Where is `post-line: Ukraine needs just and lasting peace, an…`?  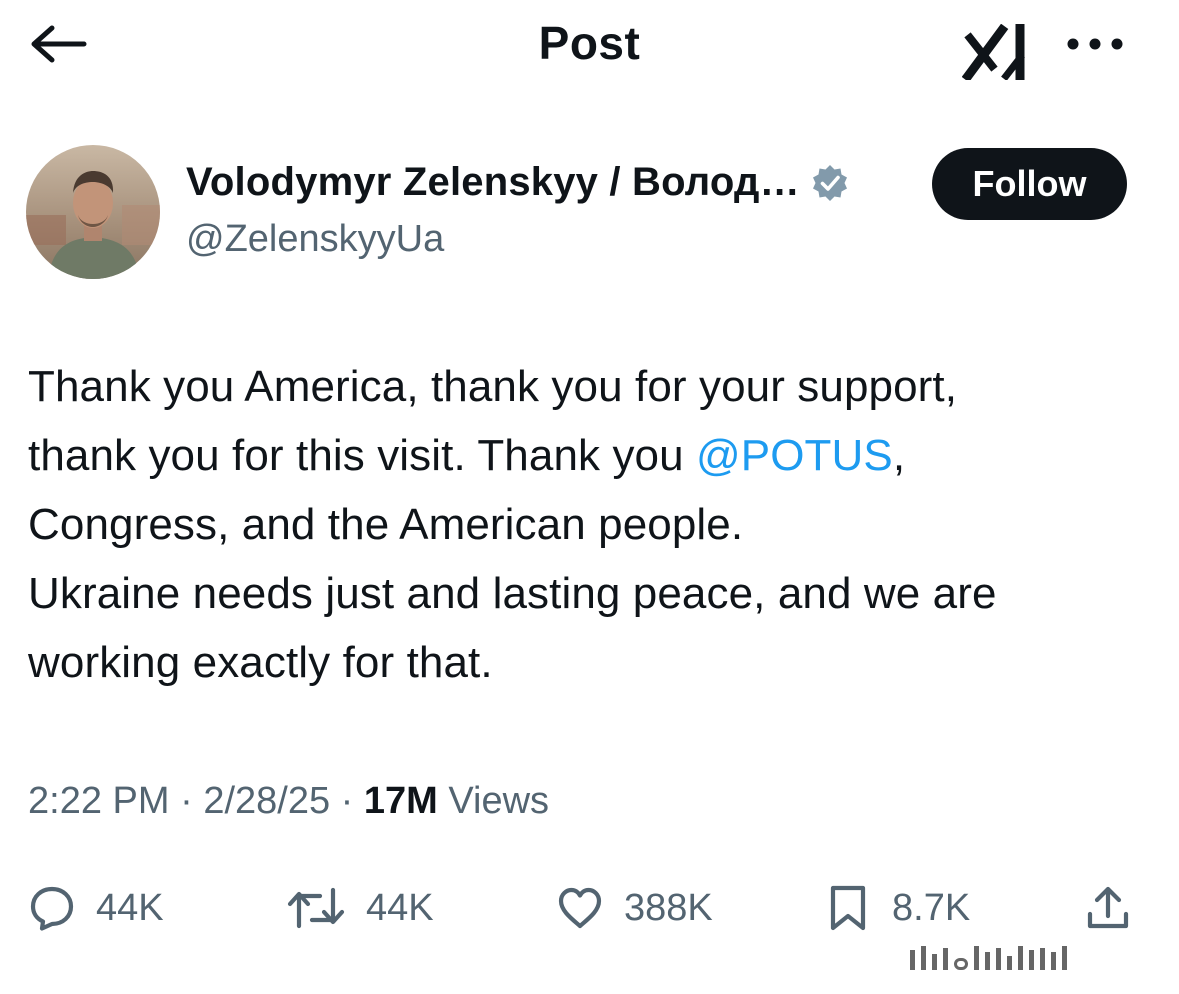 post-line: Ukraine needs just and lasting peace, an… is located at coordinates (512, 593).